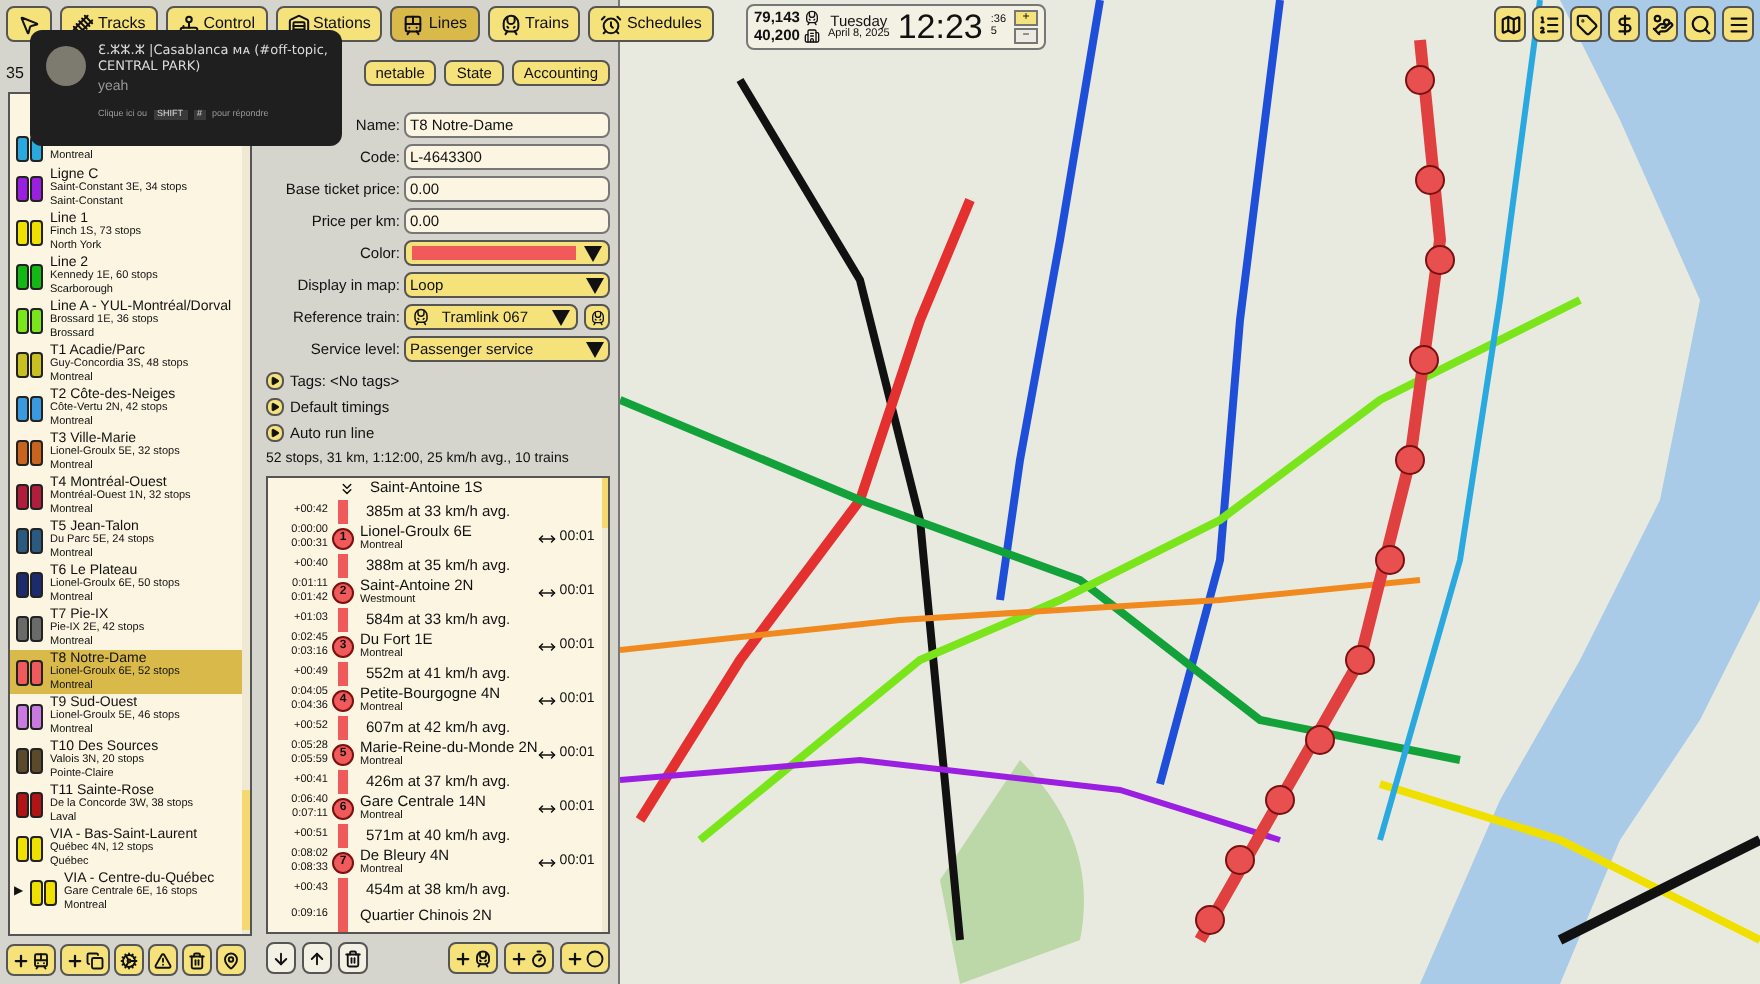 The image size is (1760, 984). Describe the element at coordinates (15, 74) in the screenshot. I see `line-count: 35` at that location.